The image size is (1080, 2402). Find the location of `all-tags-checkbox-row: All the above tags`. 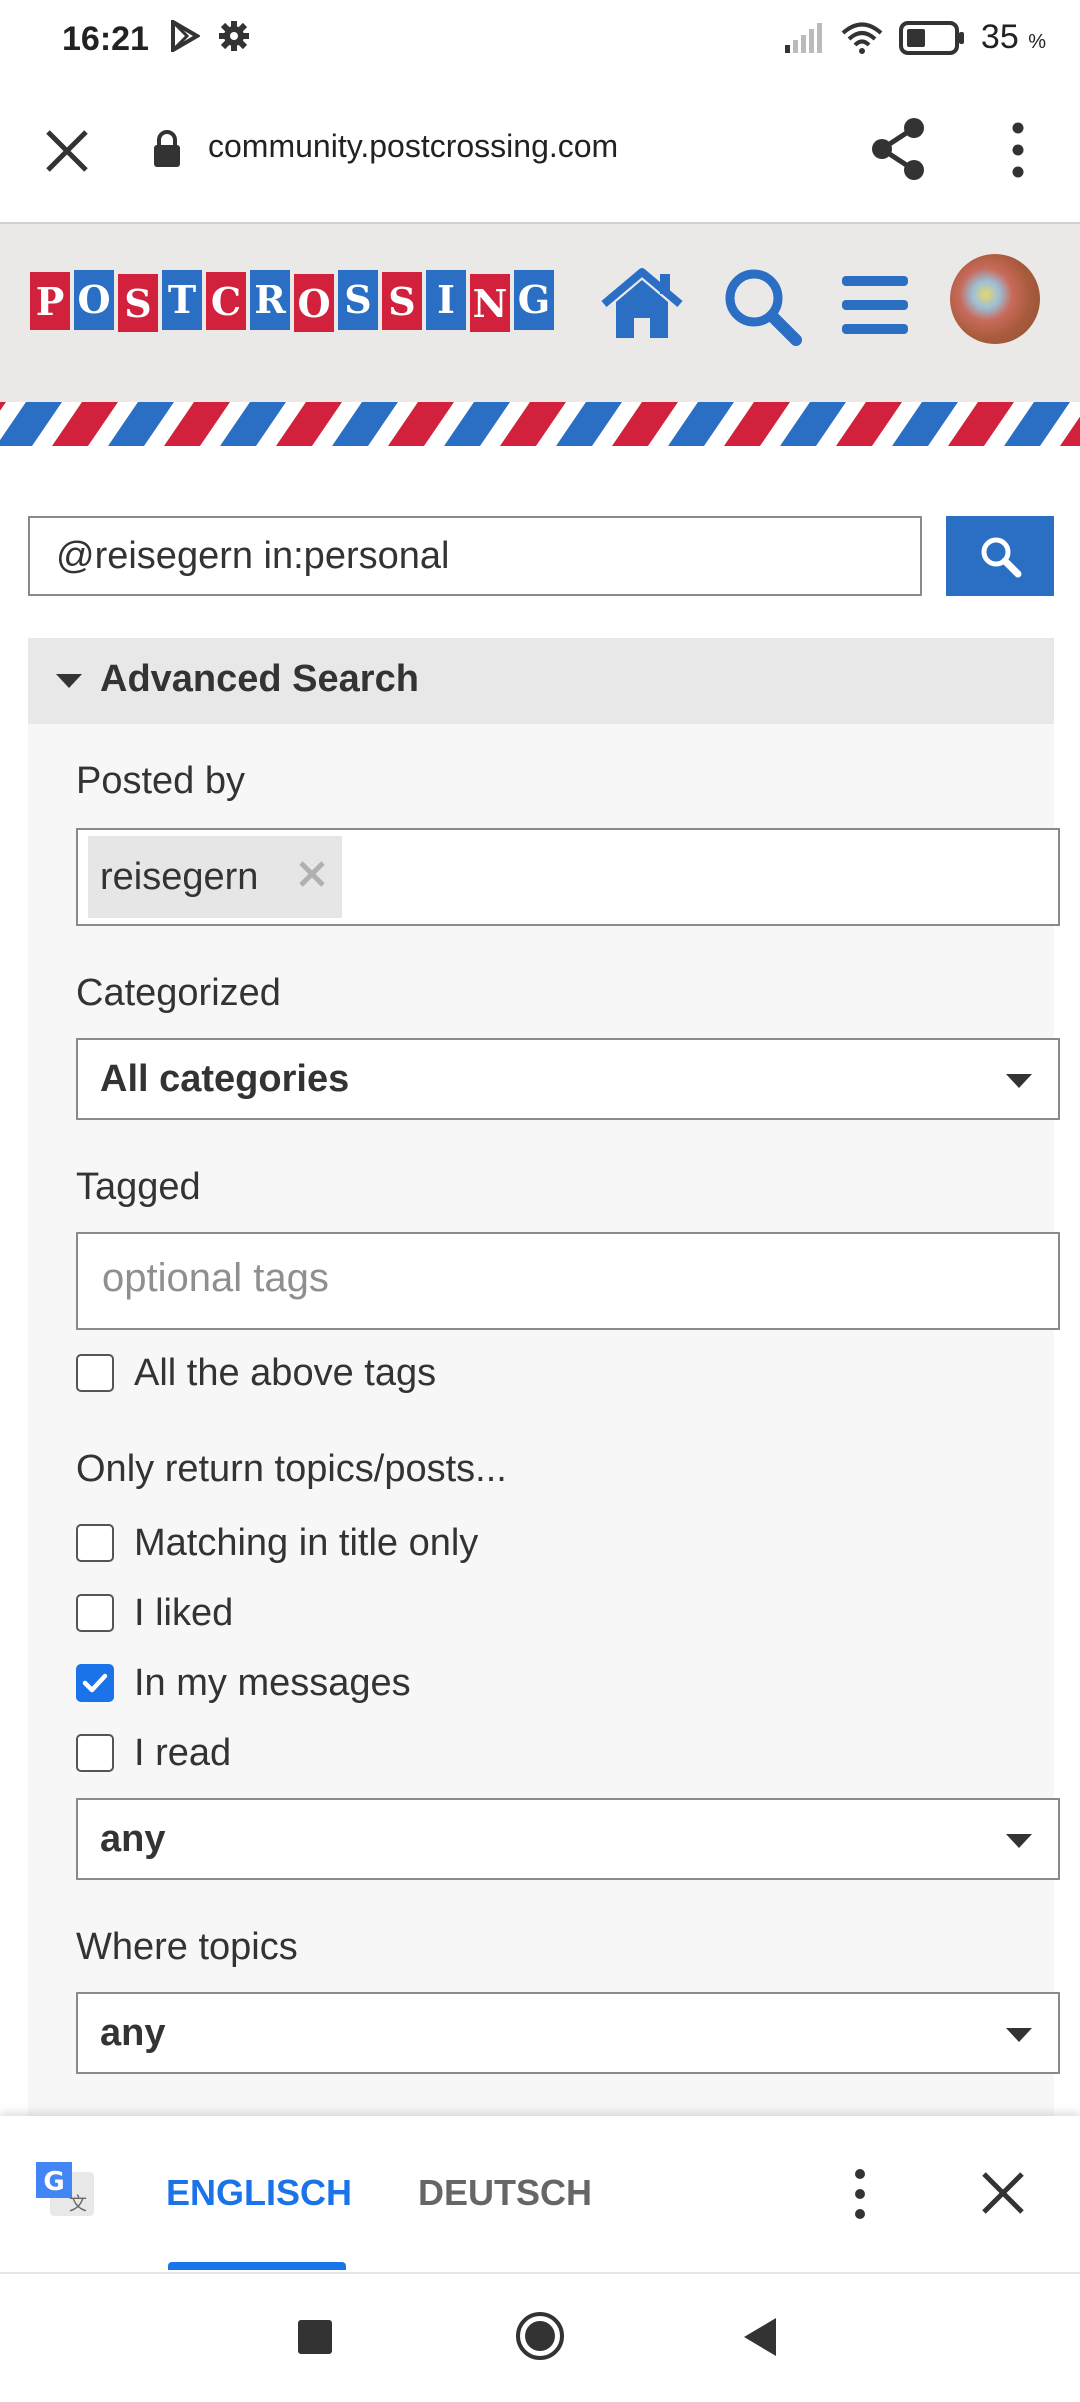

all-tags-checkbox-row: All the above tags is located at coordinates (256, 1373).